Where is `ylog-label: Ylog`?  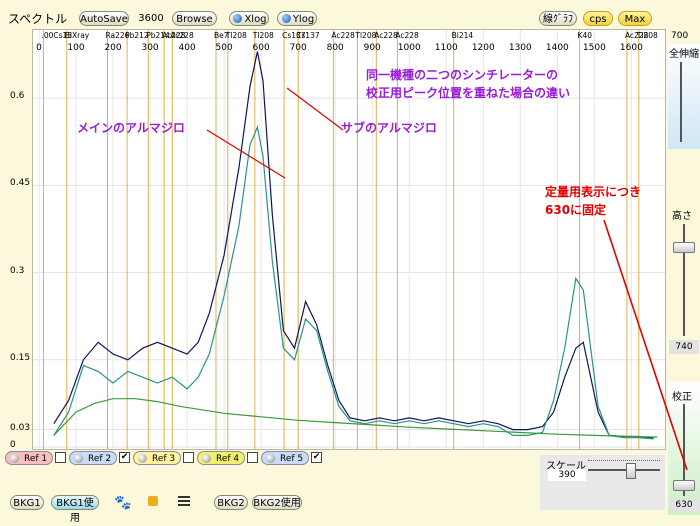
ylog-label: Ylog is located at coordinates (303, 19).